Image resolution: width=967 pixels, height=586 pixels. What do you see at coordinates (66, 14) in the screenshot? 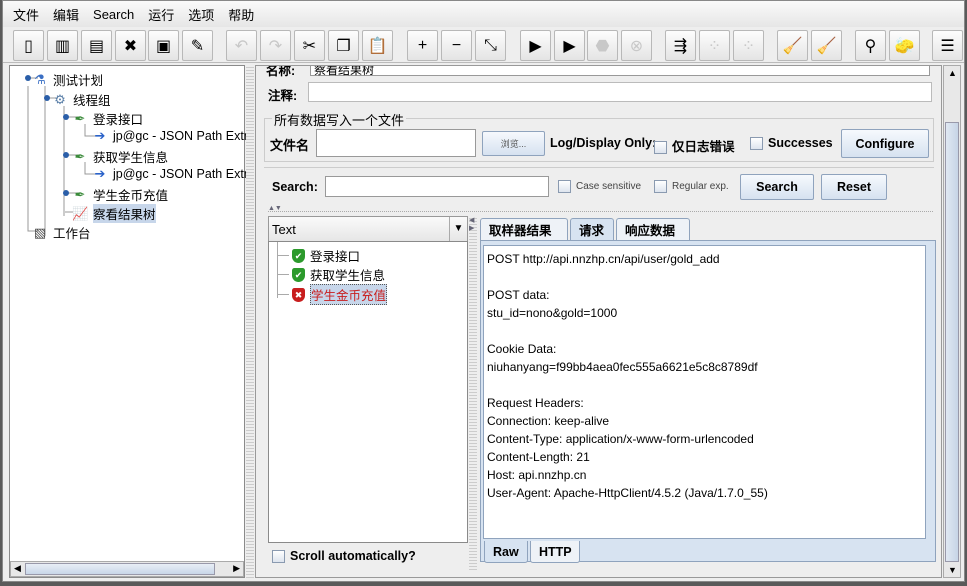
I see `menu-item: 编辑` at bounding box center [66, 14].